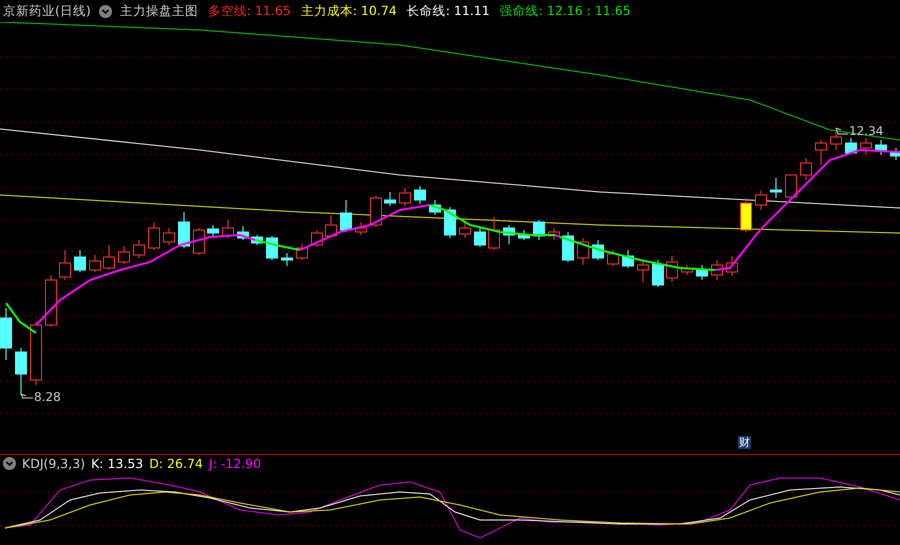 The width and height of the screenshot is (900, 545). Describe the element at coordinates (448, 11) in the screenshot. I see `indicator-value: 长命线: 11.11` at that location.